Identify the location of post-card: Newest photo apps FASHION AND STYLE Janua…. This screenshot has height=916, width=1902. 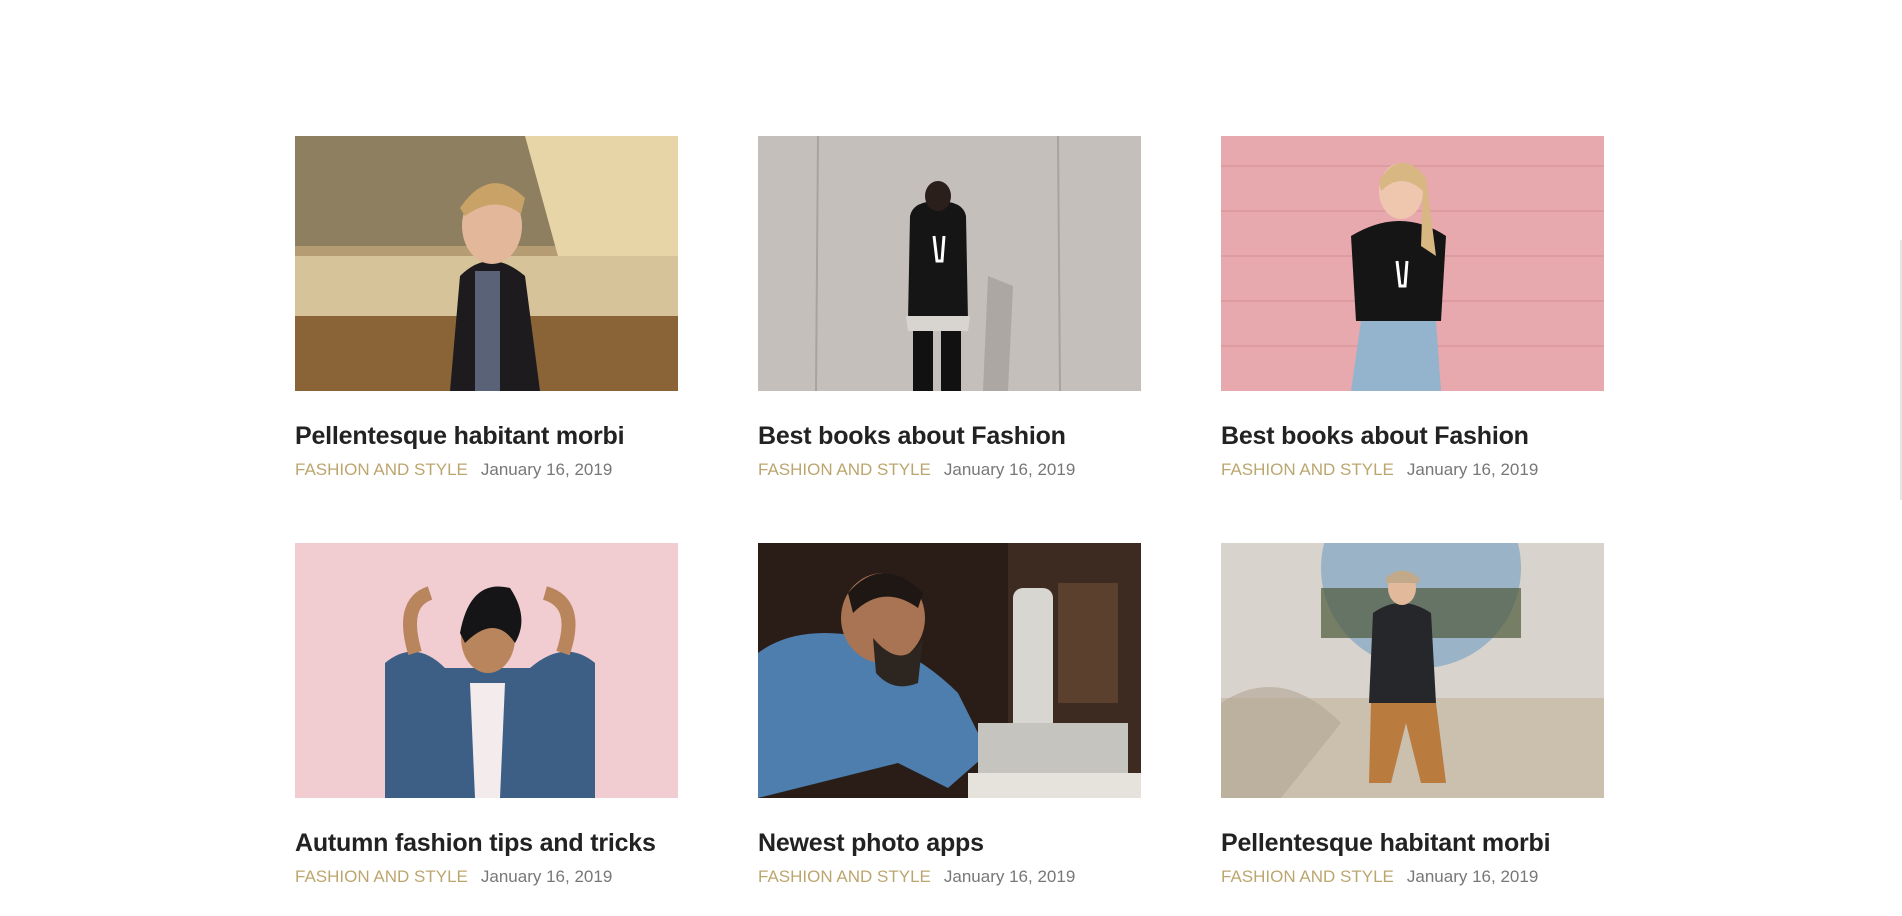
(949, 715).